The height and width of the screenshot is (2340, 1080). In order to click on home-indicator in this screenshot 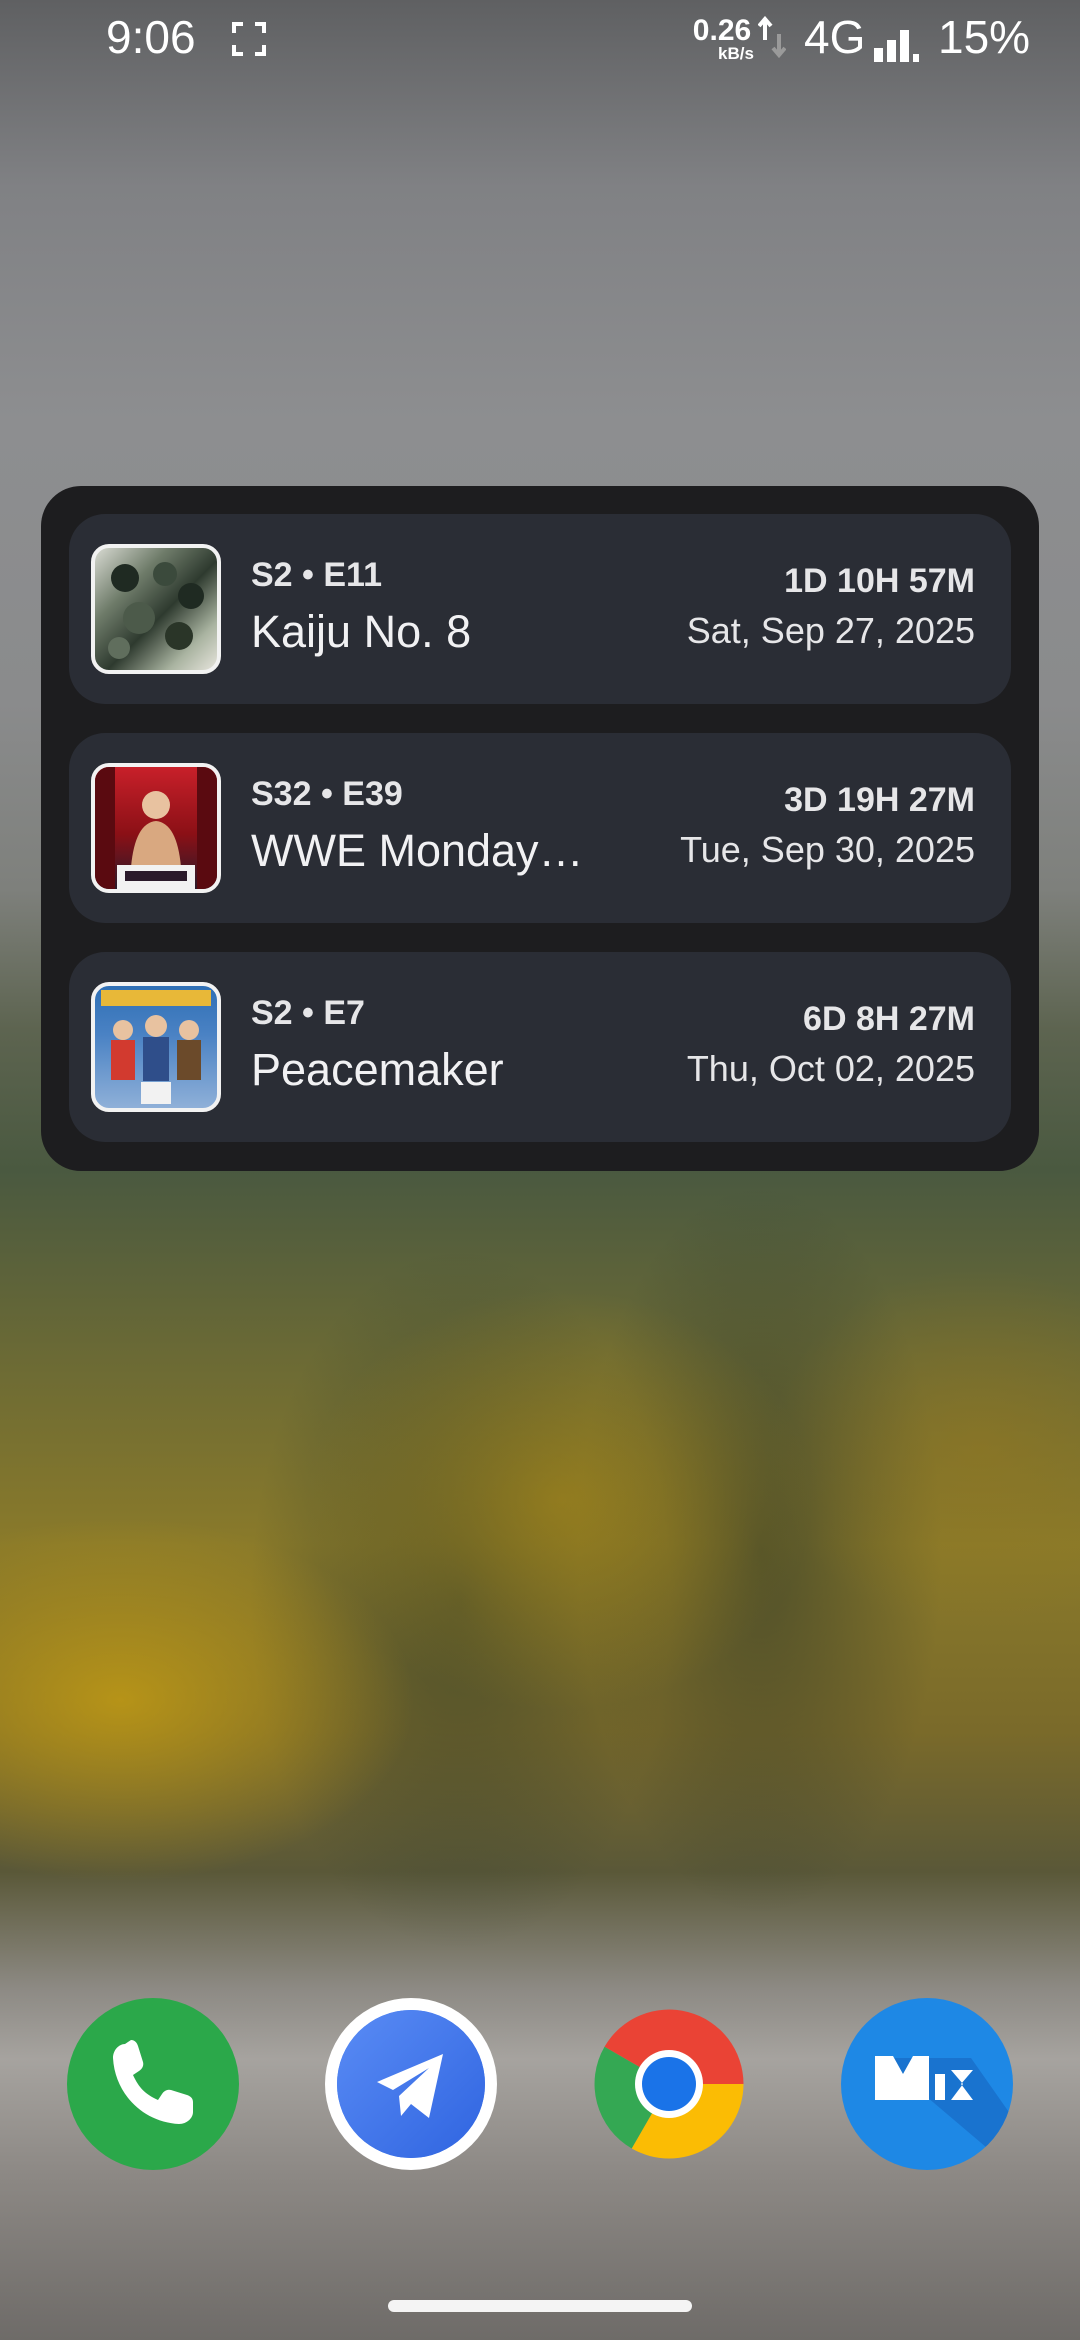, I will do `click(540, 2306)`.